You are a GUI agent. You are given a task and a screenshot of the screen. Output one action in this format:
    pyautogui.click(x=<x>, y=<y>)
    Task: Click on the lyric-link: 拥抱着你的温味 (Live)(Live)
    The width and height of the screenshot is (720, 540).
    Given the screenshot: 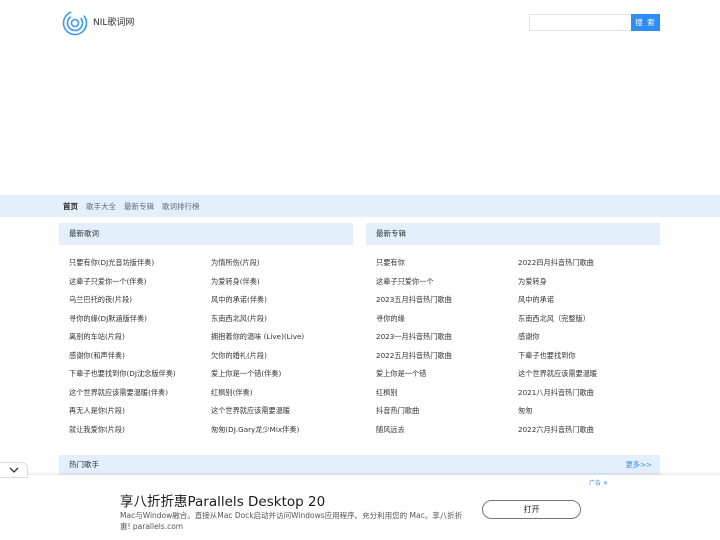 What is the action you would take?
    pyautogui.click(x=282, y=337)
    